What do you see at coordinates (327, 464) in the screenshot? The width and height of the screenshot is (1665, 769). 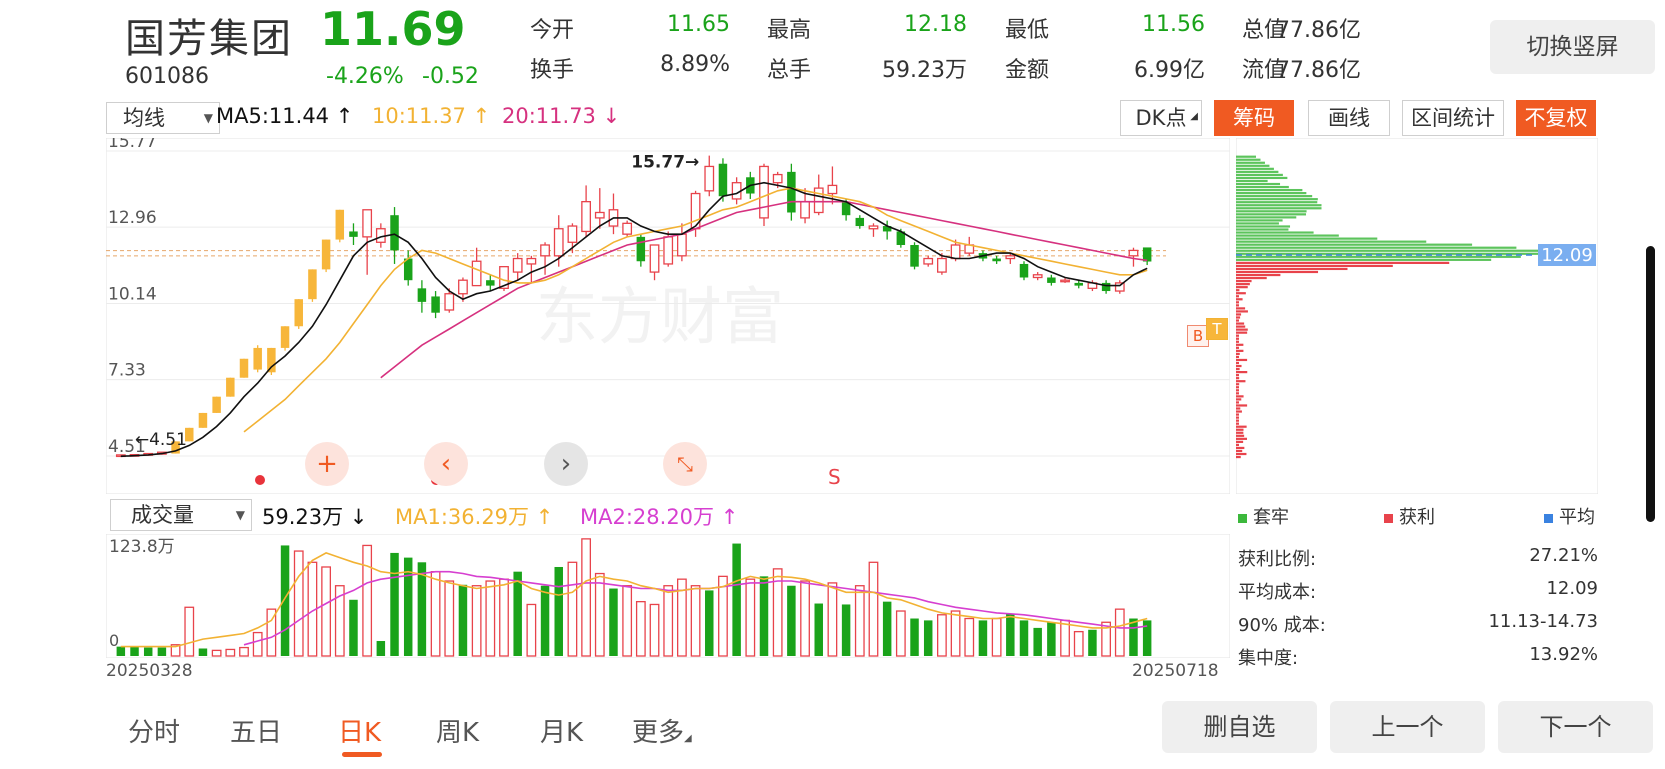 I see `zoom-in-button: +` at bounding box center [327, 464].